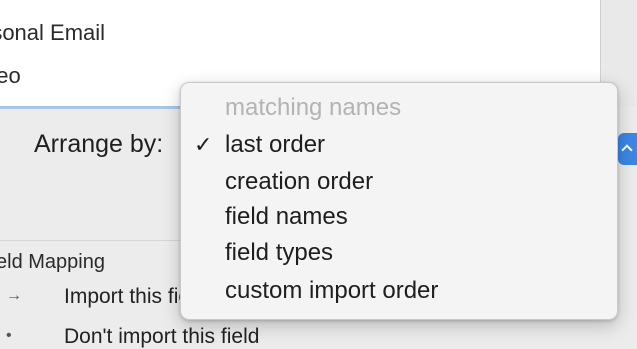  Describe the element at coordinates (331, 291) in the screenshot. I see `menu-item-custom-import-order: custom import order` at that location.